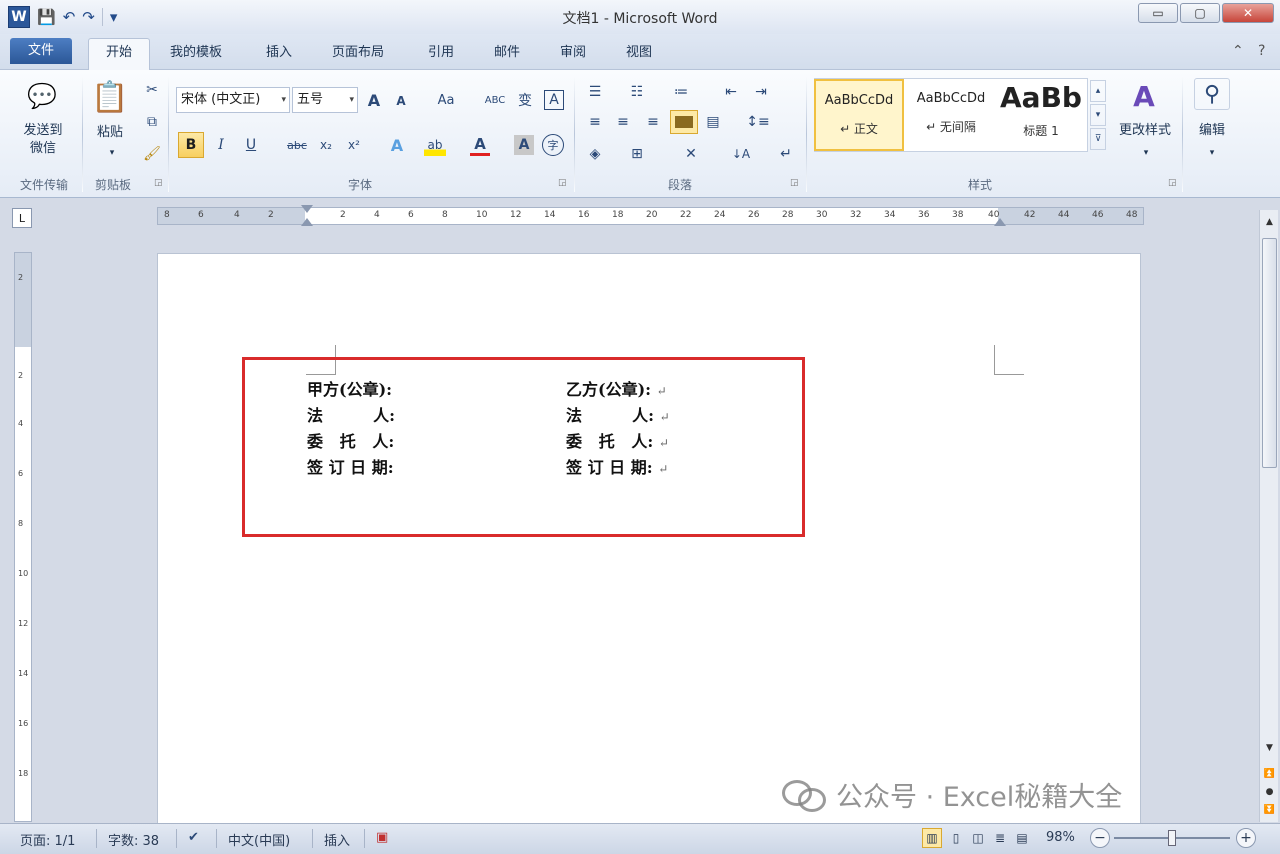  Describe the element at coordinates (1269, 353) in the screenshot. I see `scroll-thumb` at that location.